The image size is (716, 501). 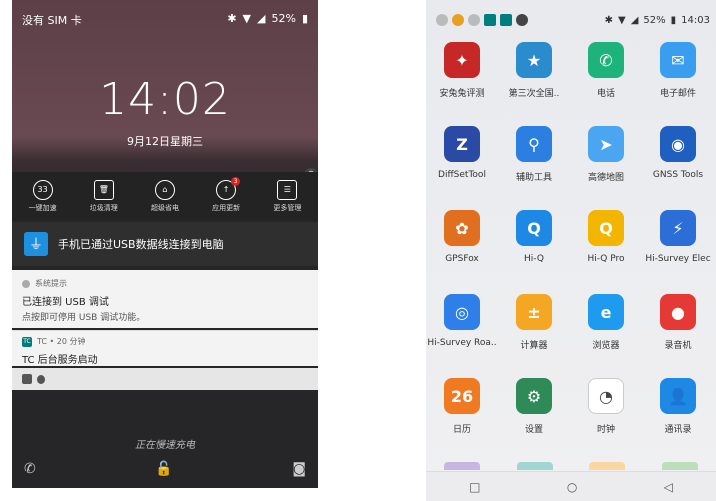 I want to click on usb-icon: ⏚, so click(x=36, y=244).